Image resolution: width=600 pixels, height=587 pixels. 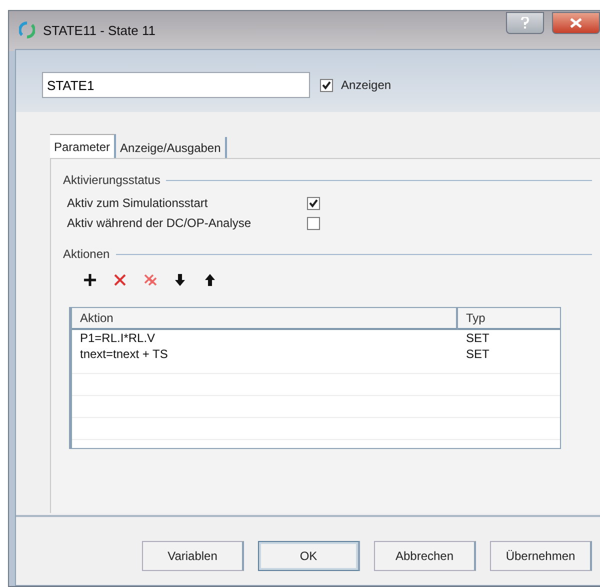 I want to click on close-icon, so click(x=576, y=23).